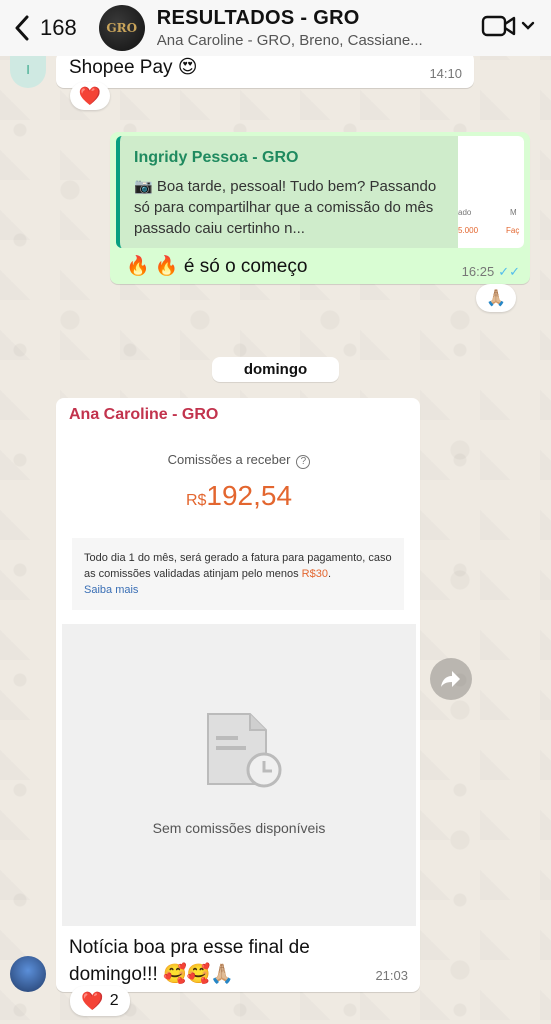  I want to click on group-avatar: GRO, so click(121, 28).